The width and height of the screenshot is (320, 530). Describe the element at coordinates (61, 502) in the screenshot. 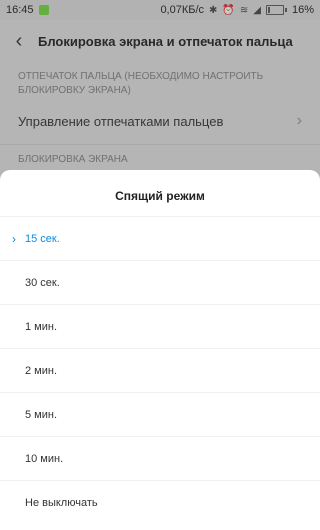

I see `option-label: Не выключать` at that location.